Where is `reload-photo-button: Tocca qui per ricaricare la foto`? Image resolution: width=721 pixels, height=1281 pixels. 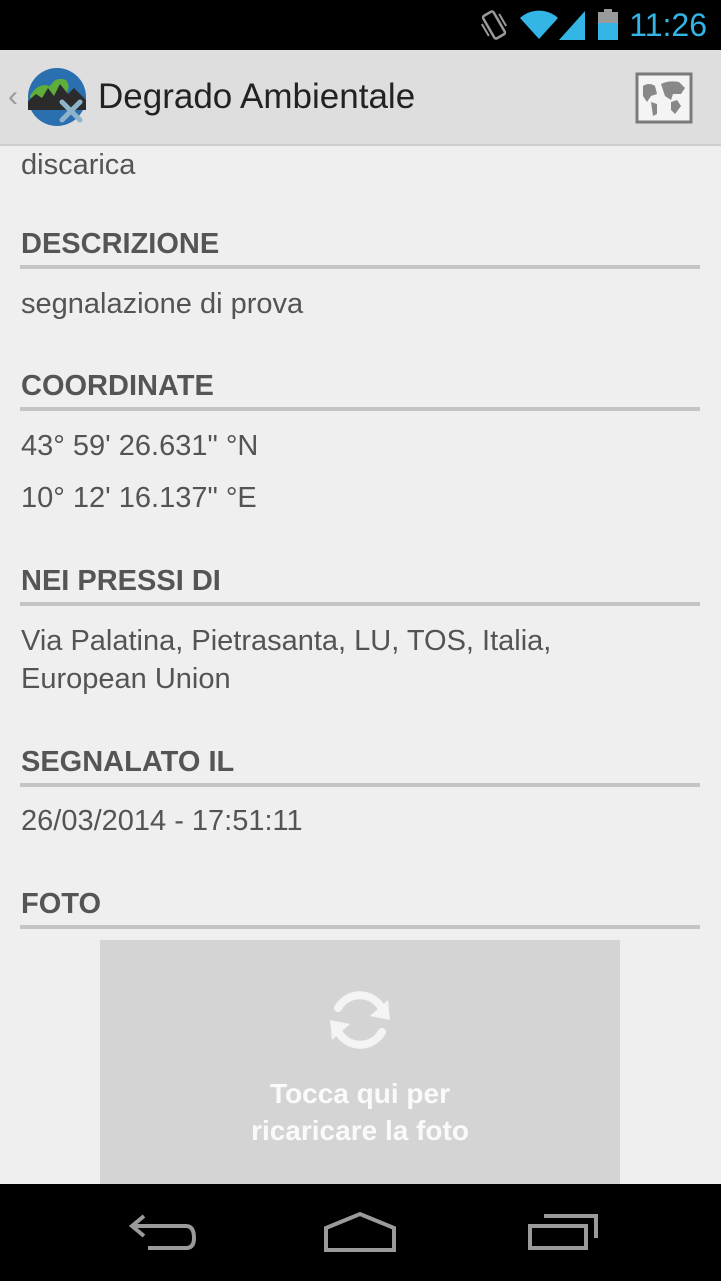 reload-photo-button: Tocca qui per ricaricare la foto is located at coordinates (360, 1062).